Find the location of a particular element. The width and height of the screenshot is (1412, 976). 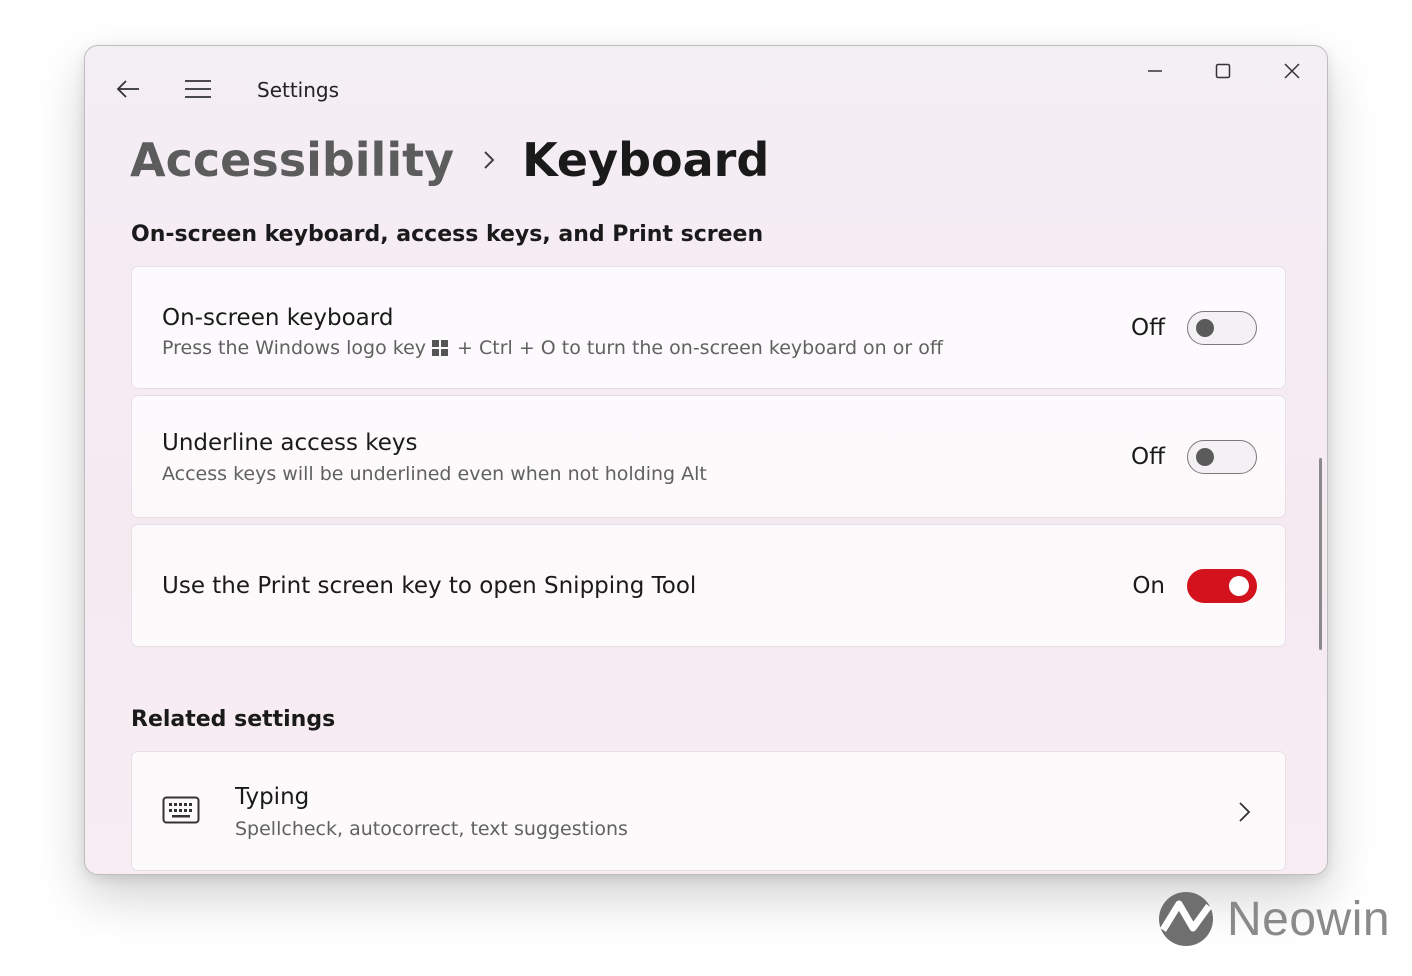

neowin-logo-icon is located at coordinates (1186, 919).